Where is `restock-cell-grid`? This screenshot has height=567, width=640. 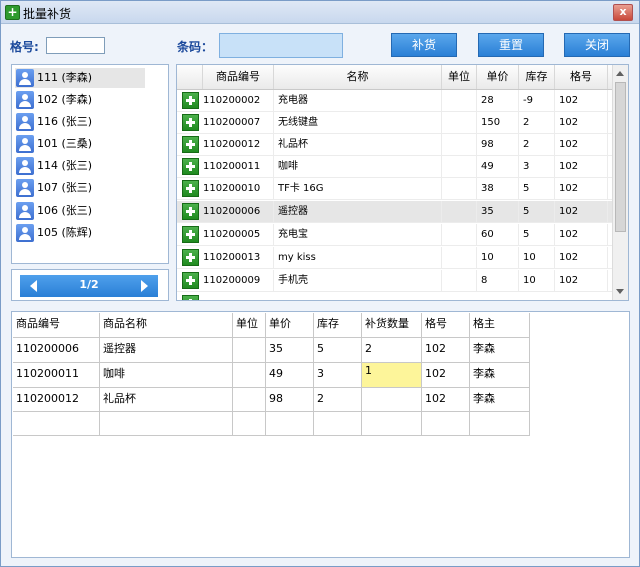
restock-cell-grid is located at coordinates (446, 424).